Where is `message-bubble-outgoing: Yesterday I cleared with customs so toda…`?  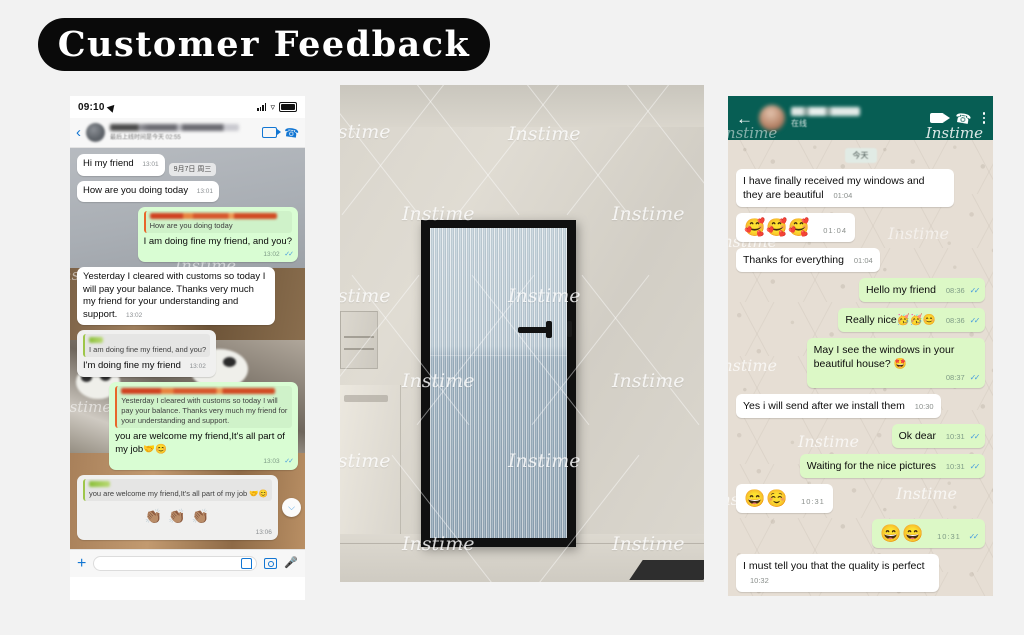 message-bubble-outgoing: Yesterday I cleared with customs so toda… is located at coordinates (203, 425).